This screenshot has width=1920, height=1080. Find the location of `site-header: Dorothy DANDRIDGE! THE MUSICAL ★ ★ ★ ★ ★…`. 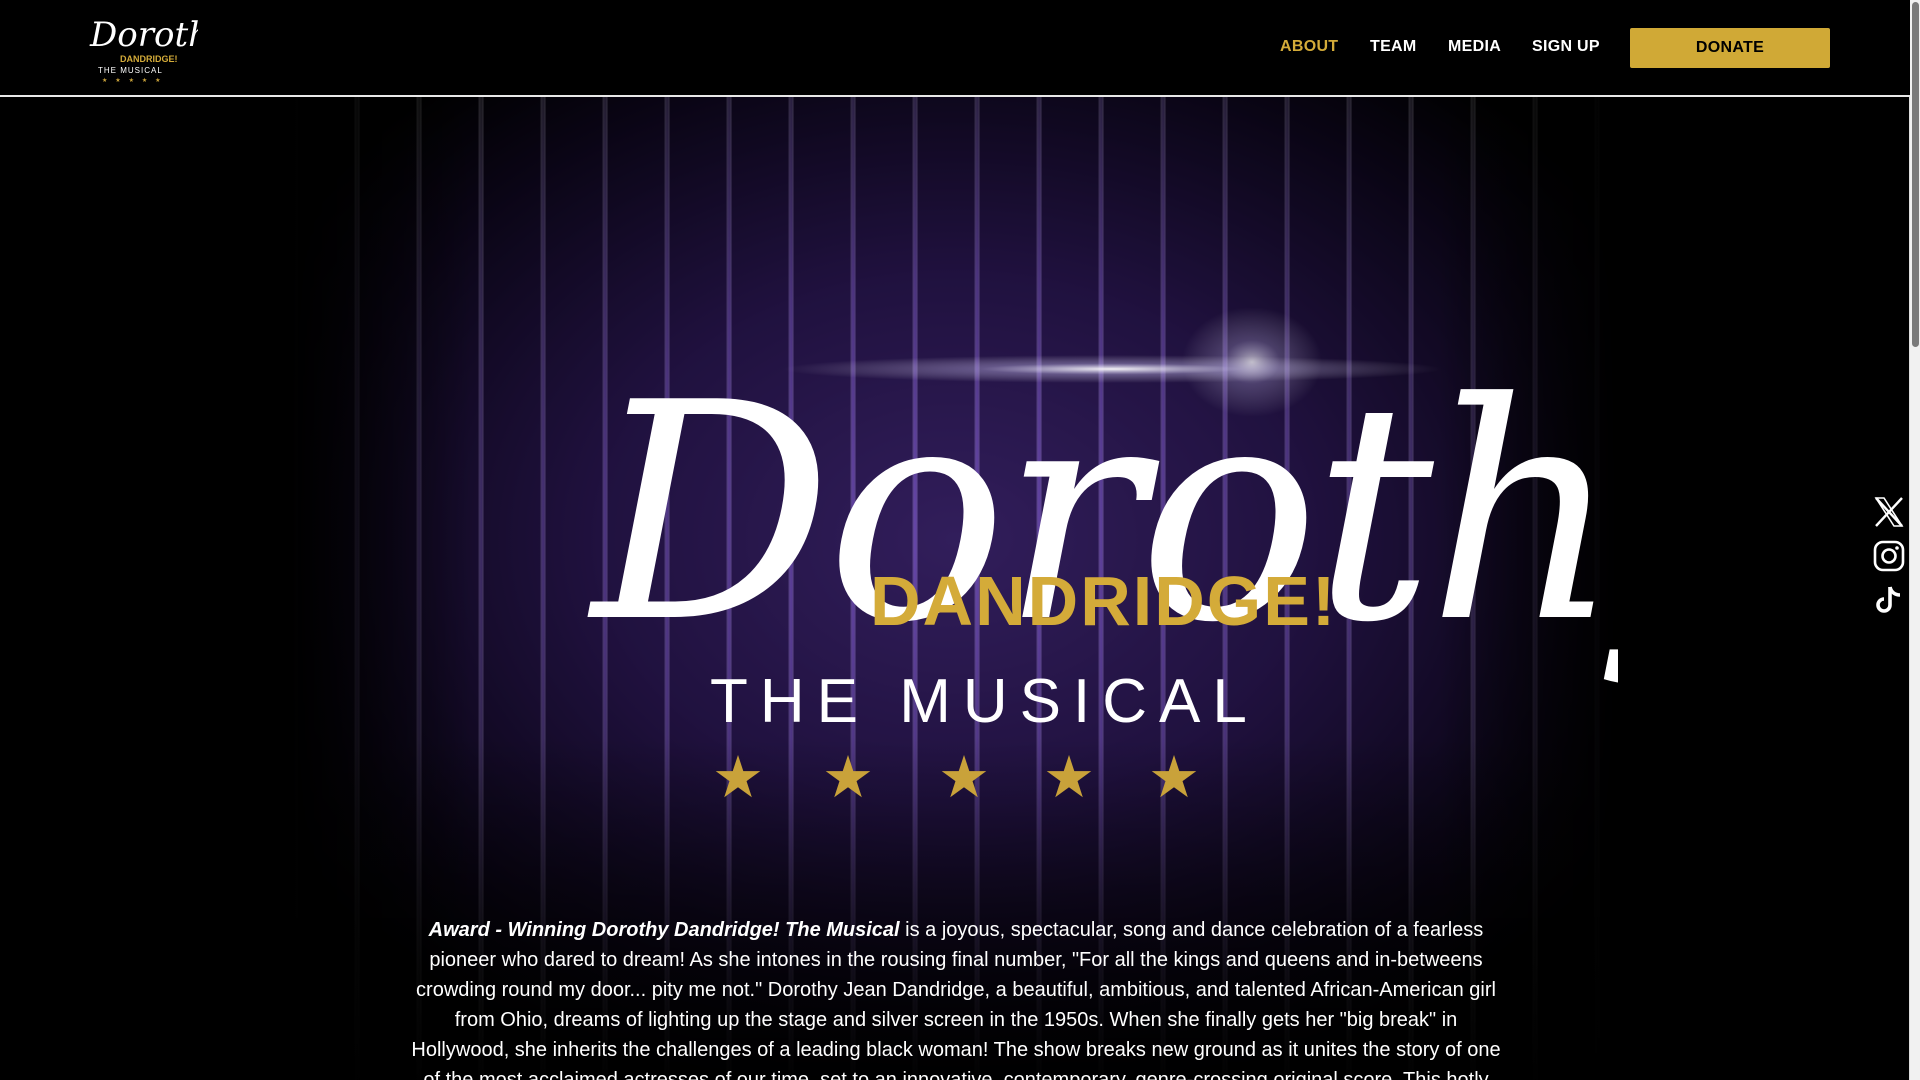

site-header: Dorothy DANDRIDGE! THE MUSICAL ★ ★ ★ ★ ★… is located at coordinates (955, 48).